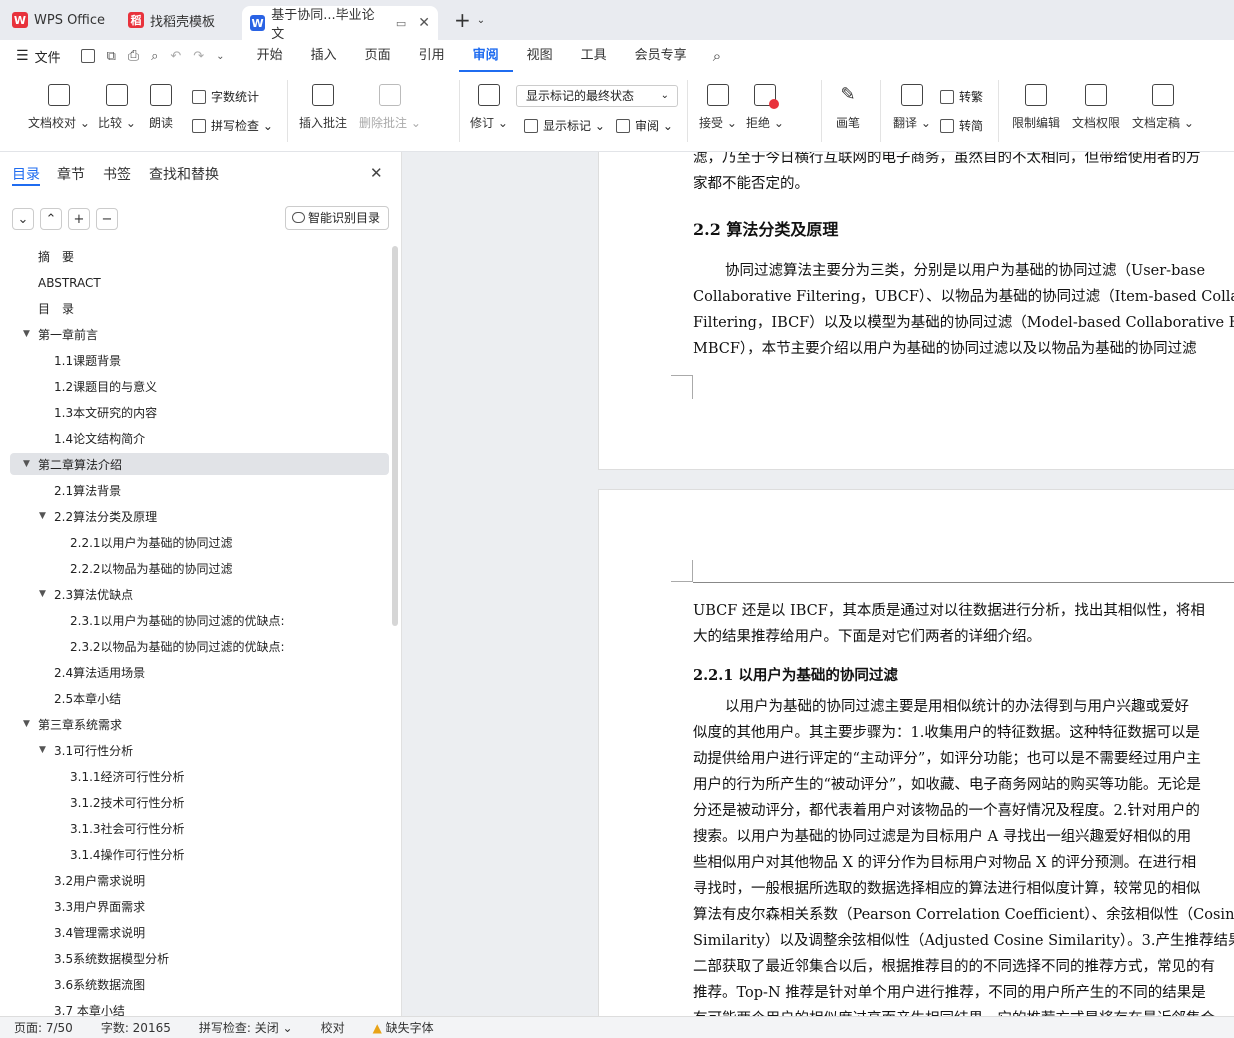 The width and height of the screenshot is (1234, 1038). What do you see at coordinates (60, 20) in the screenshot?
I see `tab-wps-office: W WPS Office` at bounding box center [60, 20].